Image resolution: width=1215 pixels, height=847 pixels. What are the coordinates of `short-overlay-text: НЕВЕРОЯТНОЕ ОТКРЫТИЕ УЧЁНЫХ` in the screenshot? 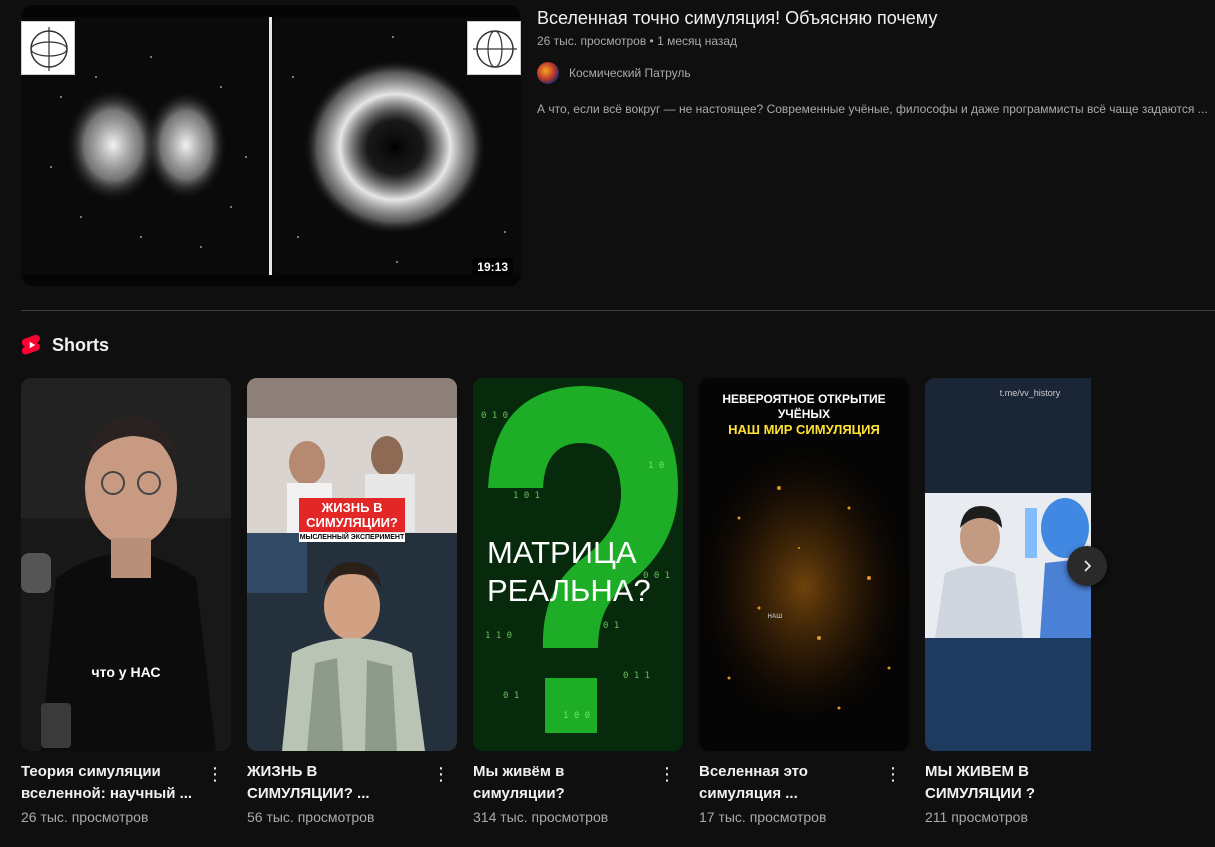 It's located at (804, 406).